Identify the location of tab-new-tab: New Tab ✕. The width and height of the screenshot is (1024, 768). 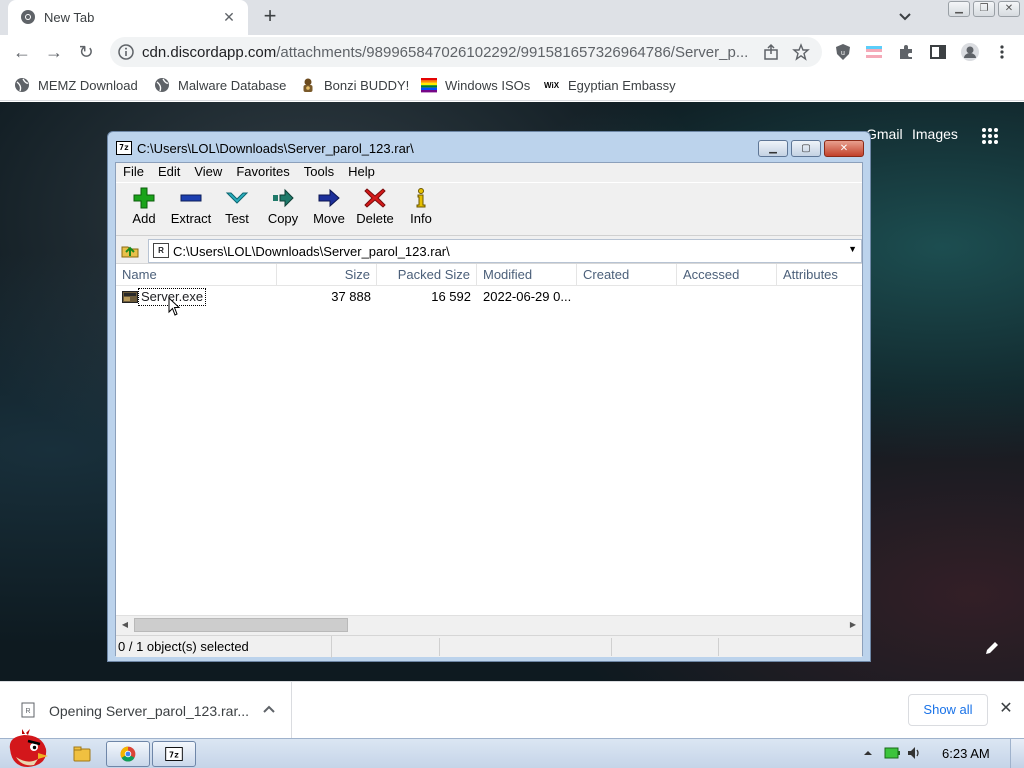
(128, 17).